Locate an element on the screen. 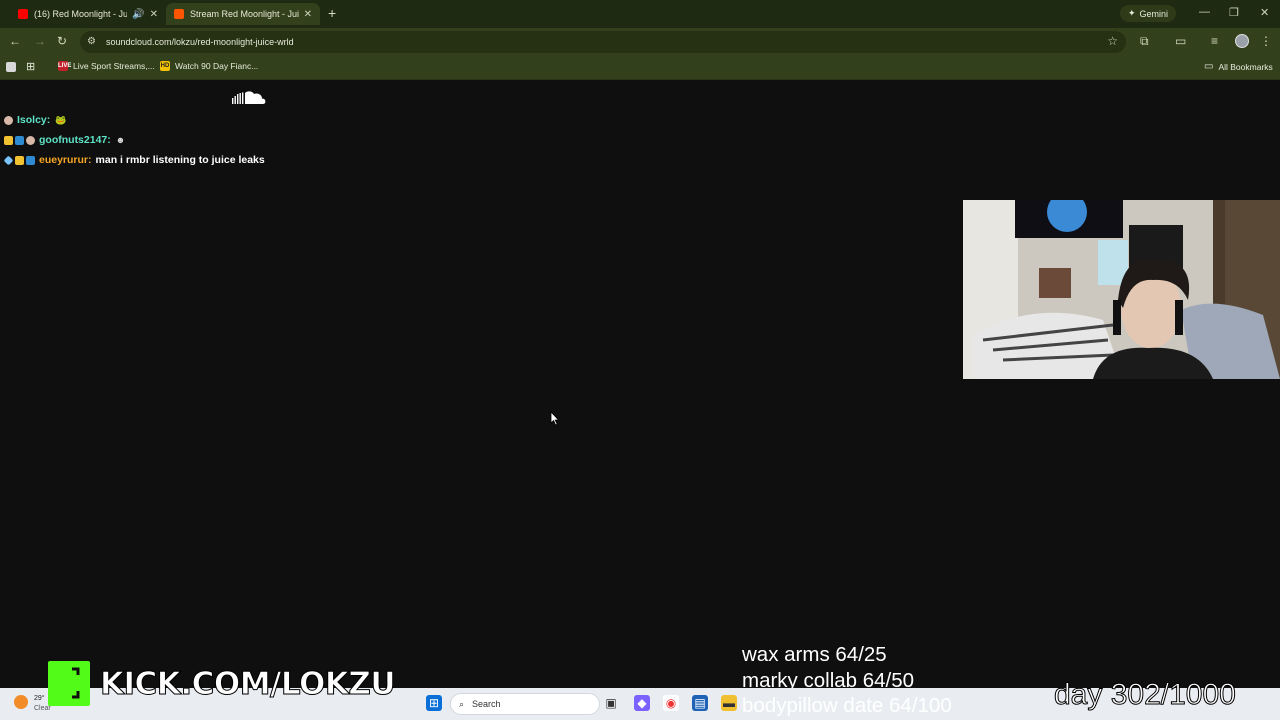 The width and height of the screenshot is (1280, 720). window-close-icon: ✕ is located at coordinates (1264, 12).